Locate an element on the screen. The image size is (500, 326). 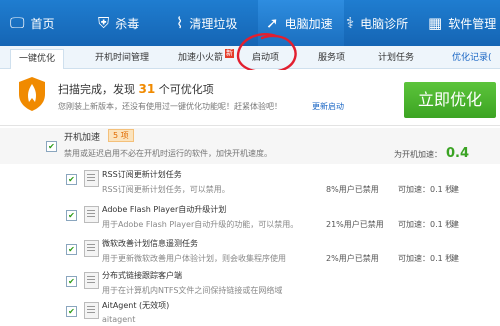
nav-software: ▦ 软件管理 is located at coordinates (462, 23).